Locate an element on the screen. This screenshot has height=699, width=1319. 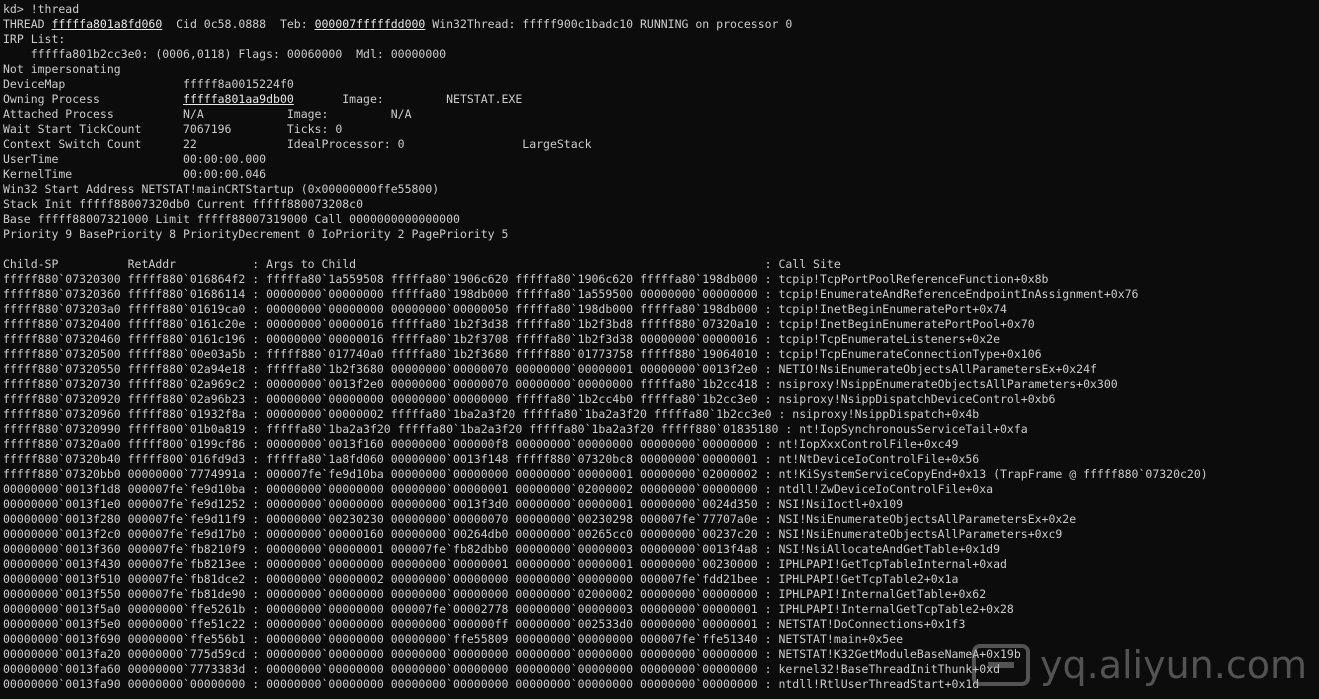
stack-frame-line: 00000000`0013fa20 00000000`775d59cd is located at coordinates (512, 654).